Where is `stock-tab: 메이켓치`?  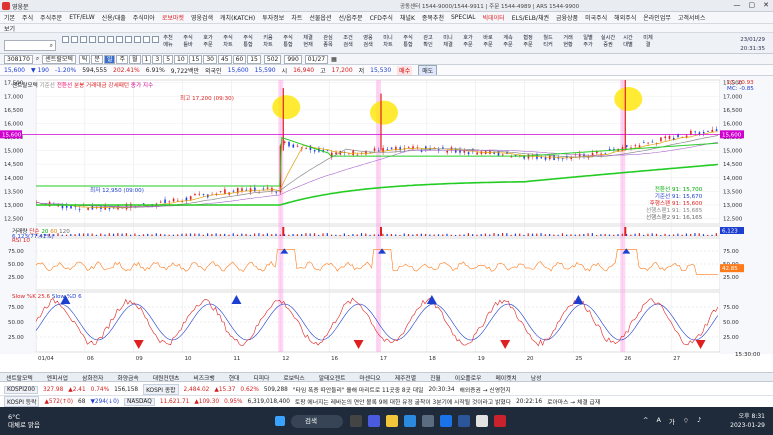 stock-tab: 메이켓치 is located at coordinates (505, 377).